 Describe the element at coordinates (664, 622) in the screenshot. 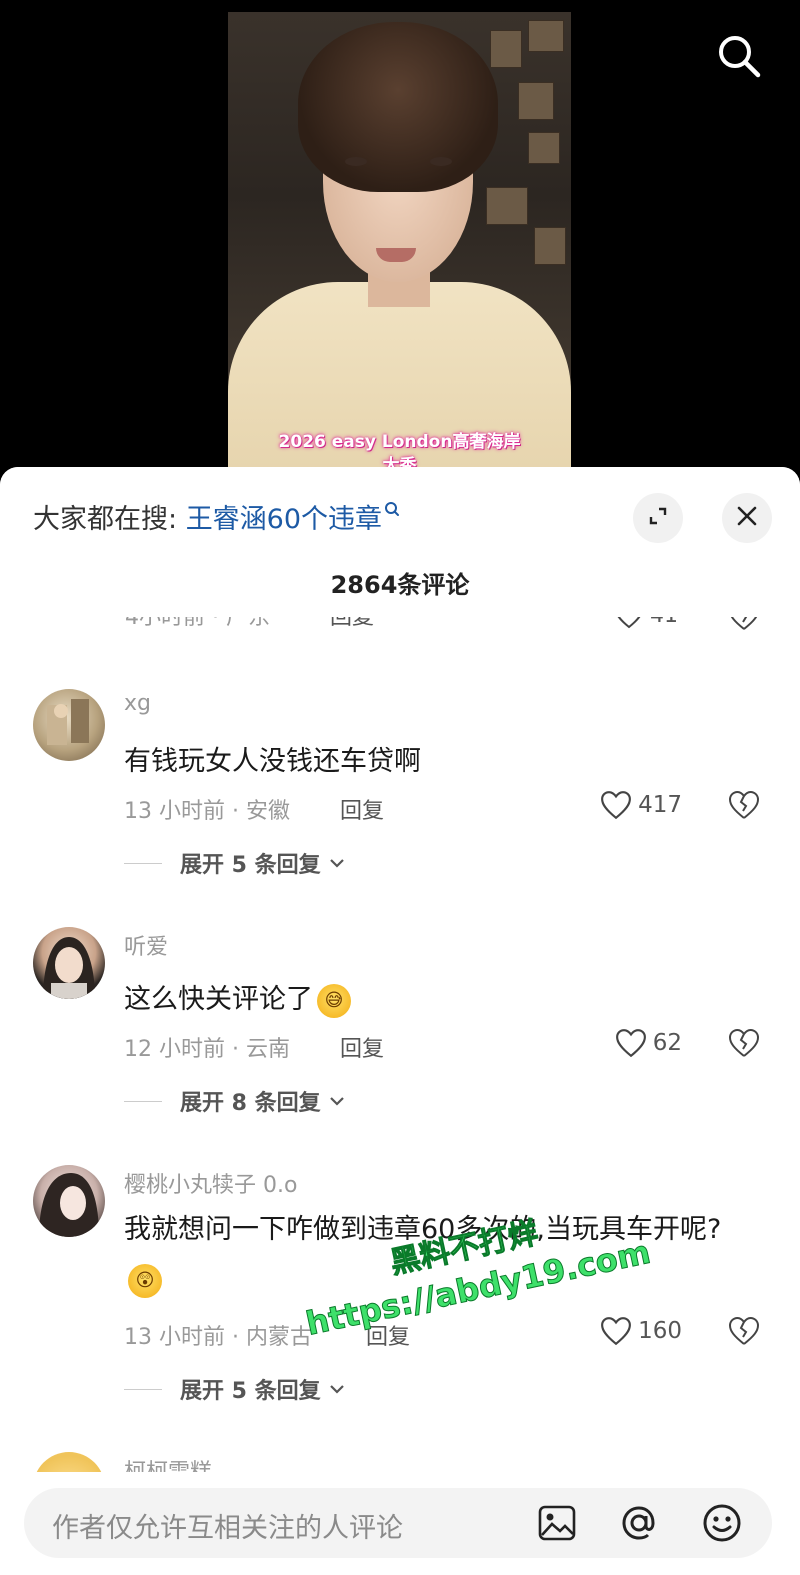

I see `like-count: 41` at that location.